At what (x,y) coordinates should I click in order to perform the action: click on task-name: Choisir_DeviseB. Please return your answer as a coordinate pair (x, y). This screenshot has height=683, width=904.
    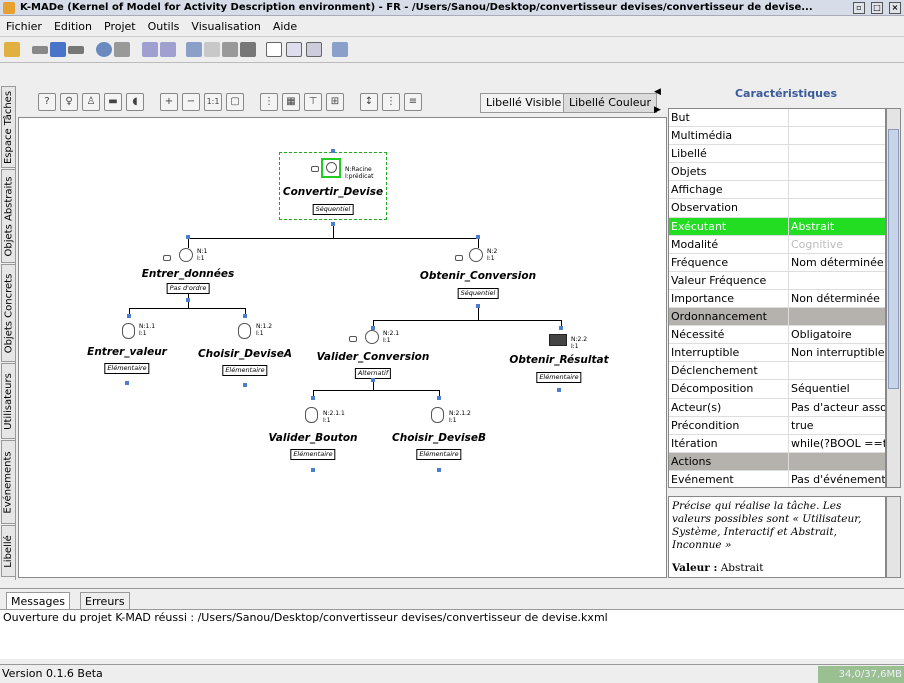
    Looking at the image, I should click on (439, 438).